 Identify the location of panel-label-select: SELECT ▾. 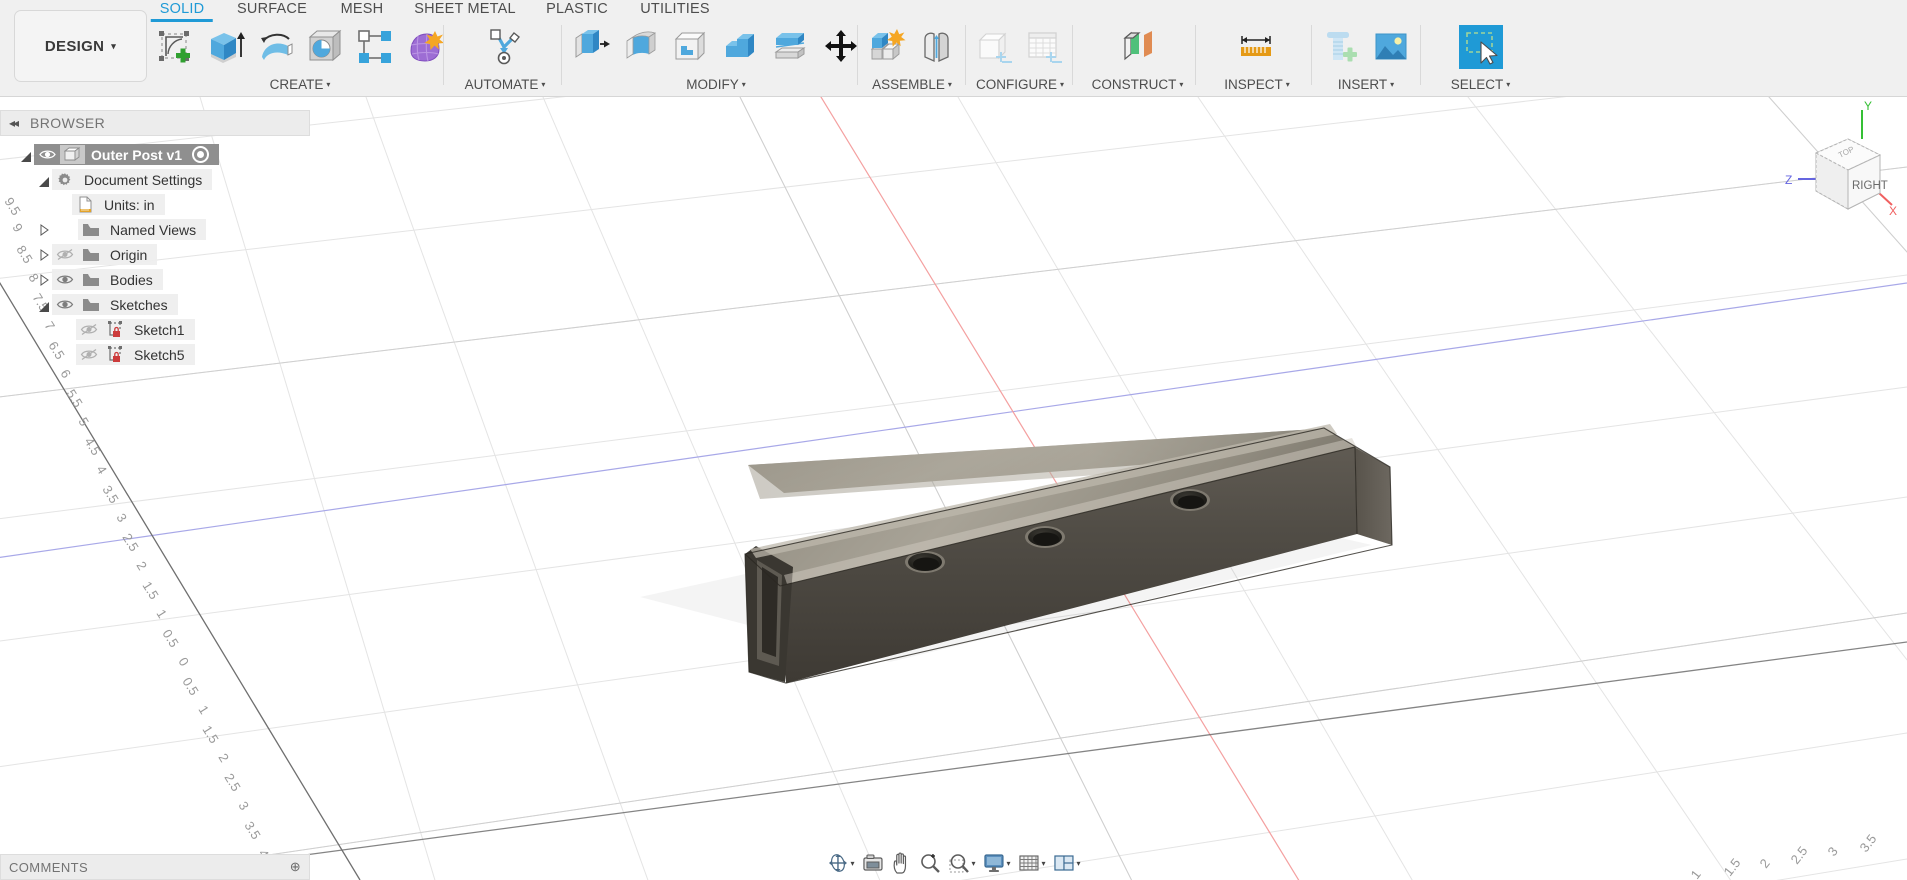
(1481, 84).